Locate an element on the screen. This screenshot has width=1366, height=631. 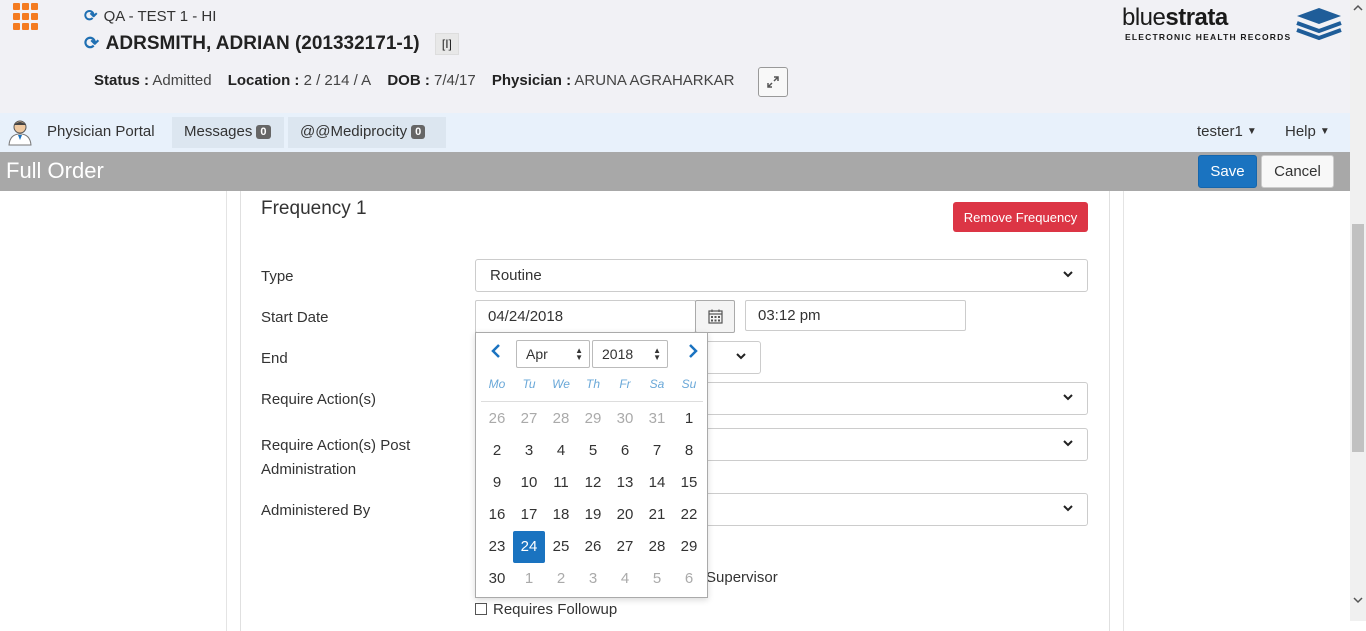
year-select-value: 2018 is located at coordinates (618, 354).